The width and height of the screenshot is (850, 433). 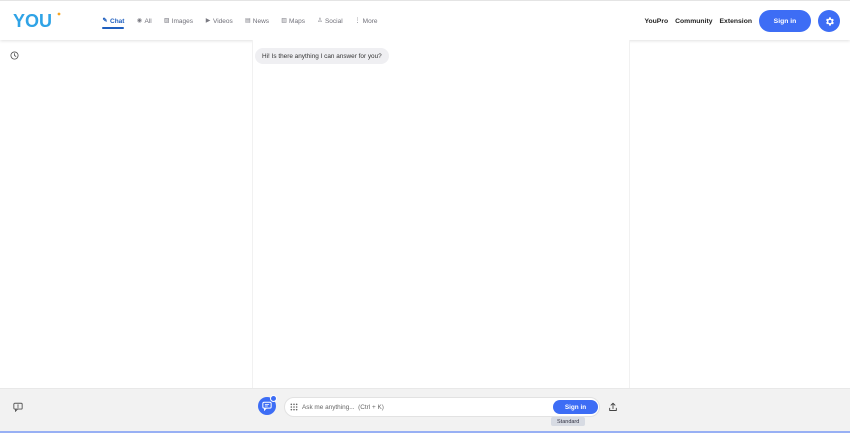 I want to click on images-icon: ▨, so click(x=166, y=21).